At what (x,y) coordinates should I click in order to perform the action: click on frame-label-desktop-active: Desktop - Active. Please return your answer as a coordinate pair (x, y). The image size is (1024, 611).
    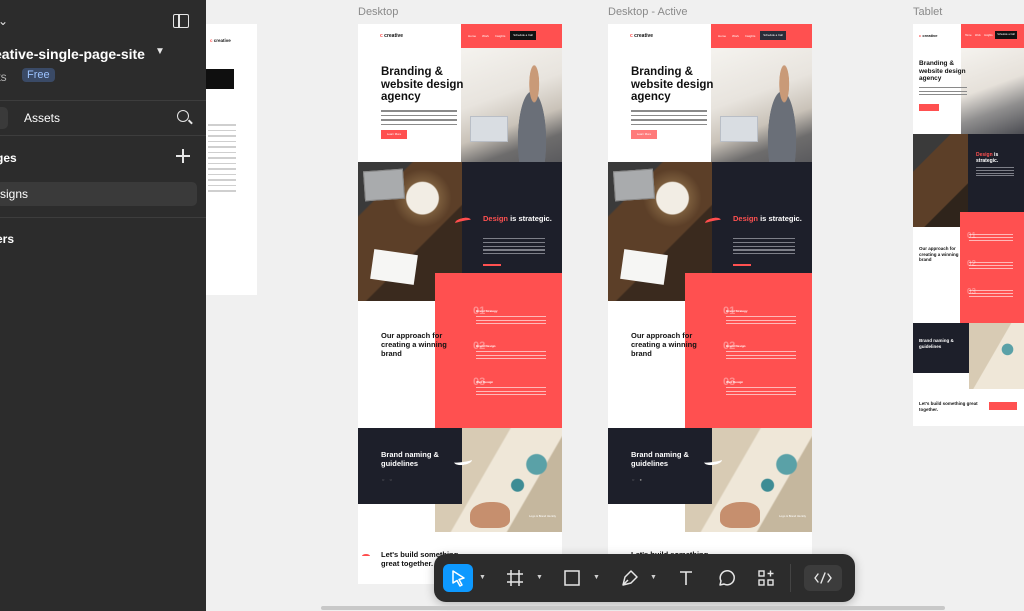
    Looking at the image, I should click on (647, 12).